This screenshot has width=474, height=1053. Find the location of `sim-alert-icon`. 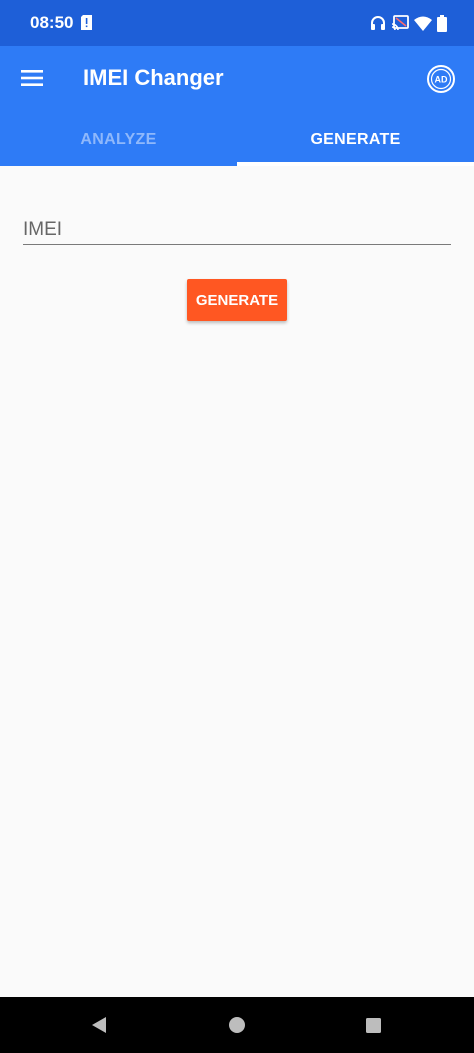

sim-alert-icon is located at coordinates (86, 22).